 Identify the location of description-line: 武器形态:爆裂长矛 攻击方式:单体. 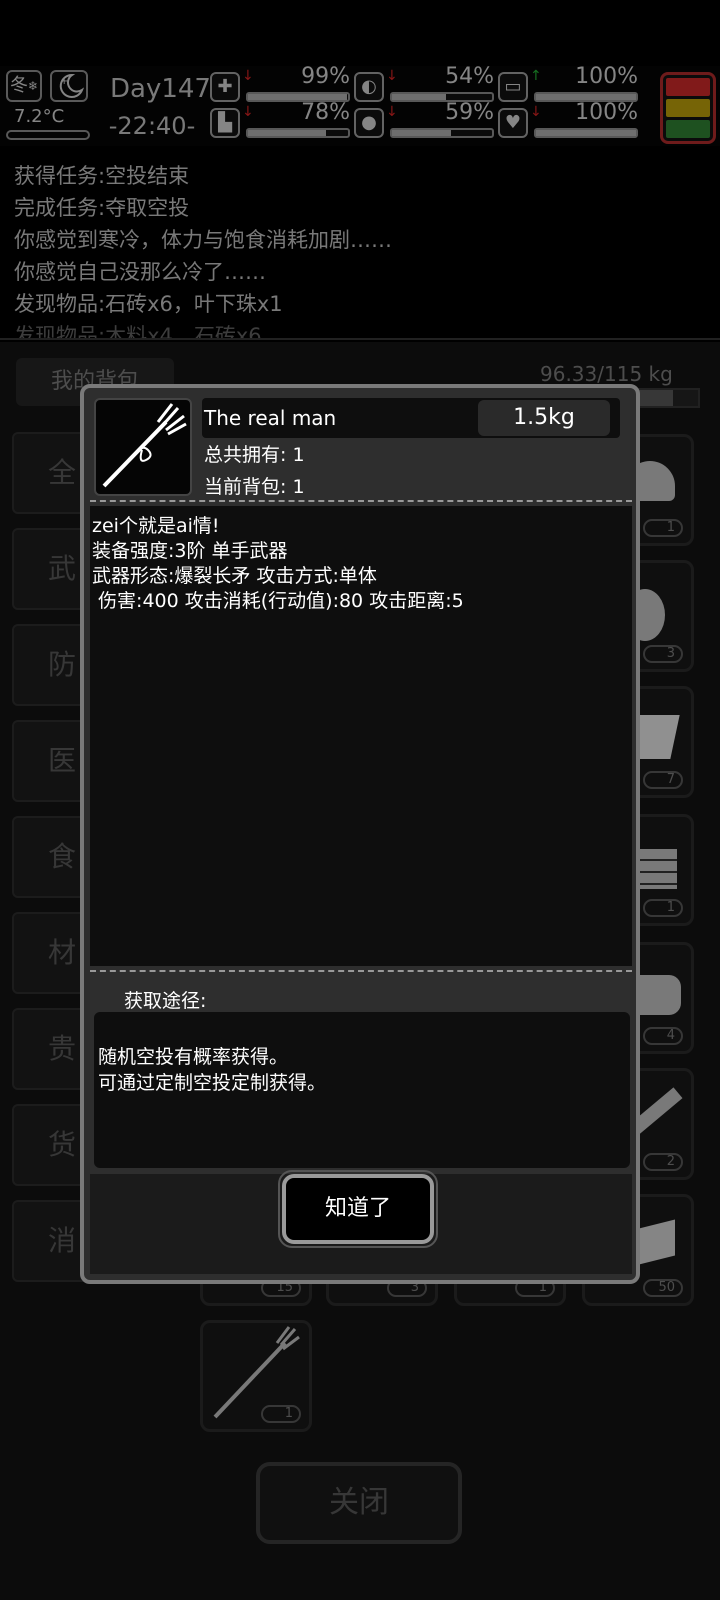
(234, 576).